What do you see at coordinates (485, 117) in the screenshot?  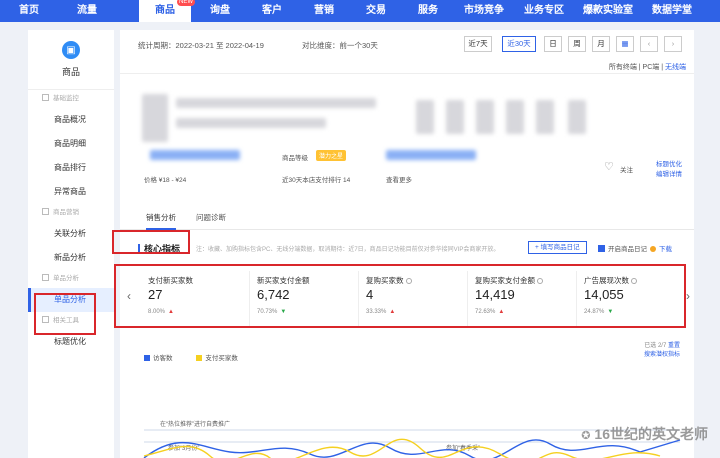 I see `product-thumb-3-blurred` at bounding box center [485, 117].